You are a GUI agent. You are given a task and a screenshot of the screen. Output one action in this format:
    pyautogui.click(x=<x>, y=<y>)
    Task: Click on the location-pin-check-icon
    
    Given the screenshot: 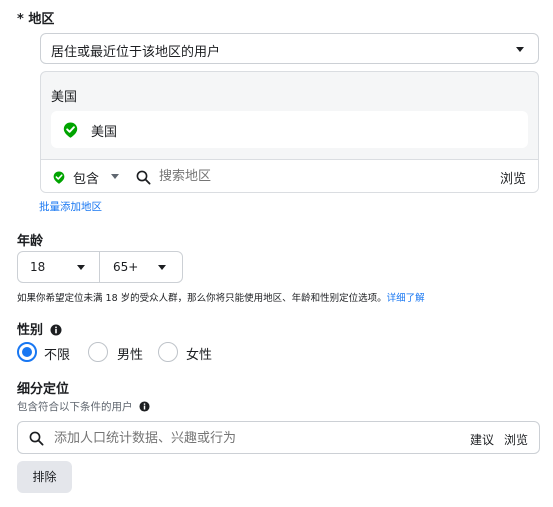 What is the action you would take?
    pyautogui.click(x=70, y=130)
    